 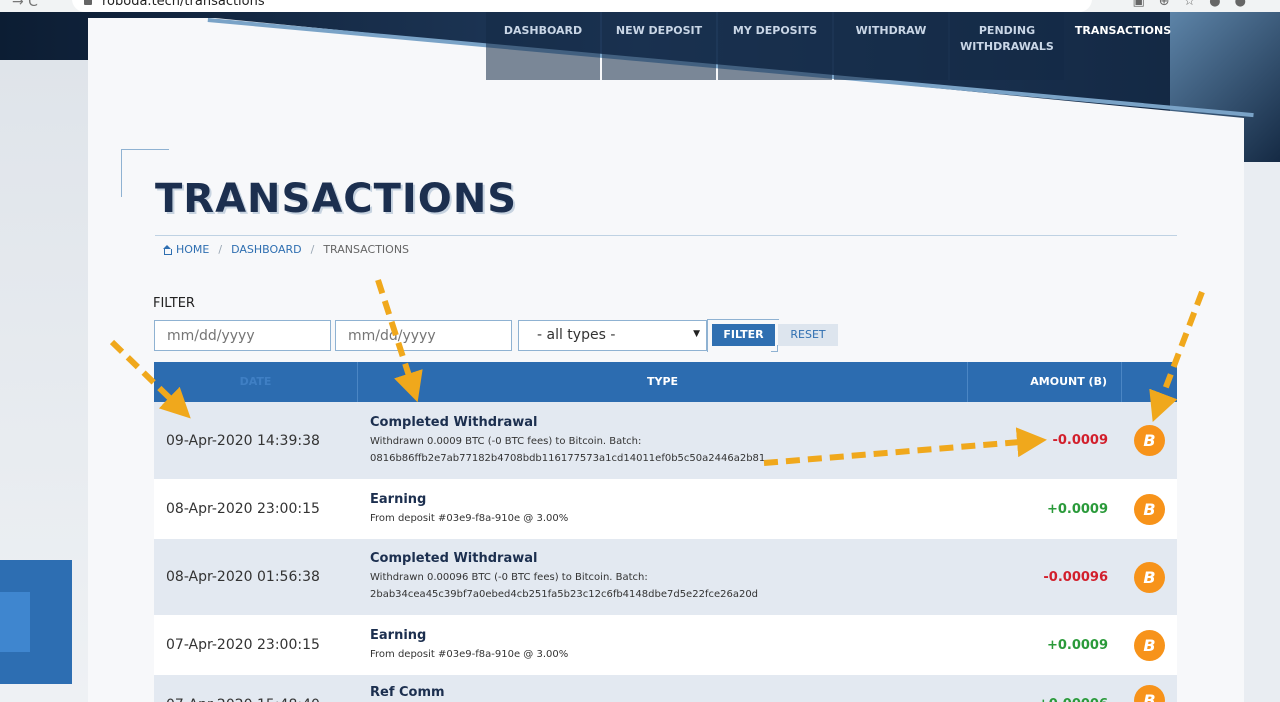 I want to click on arrow-to-date, so click(x=150, y=379).